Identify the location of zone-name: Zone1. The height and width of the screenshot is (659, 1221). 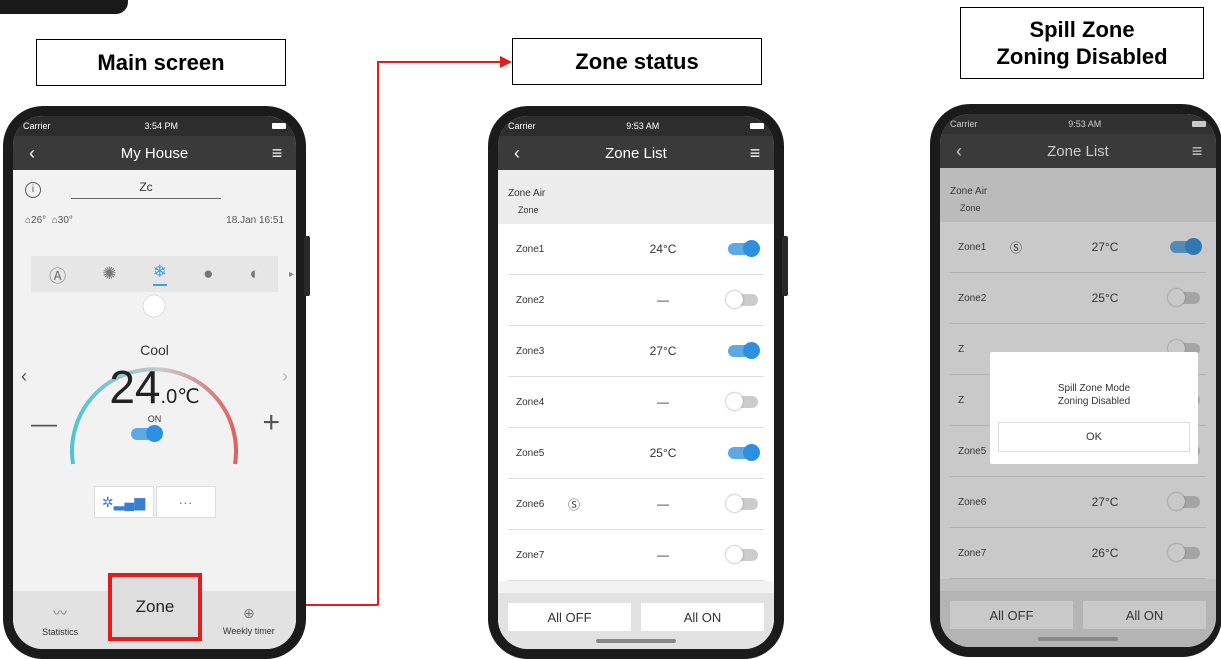
(530, 249).